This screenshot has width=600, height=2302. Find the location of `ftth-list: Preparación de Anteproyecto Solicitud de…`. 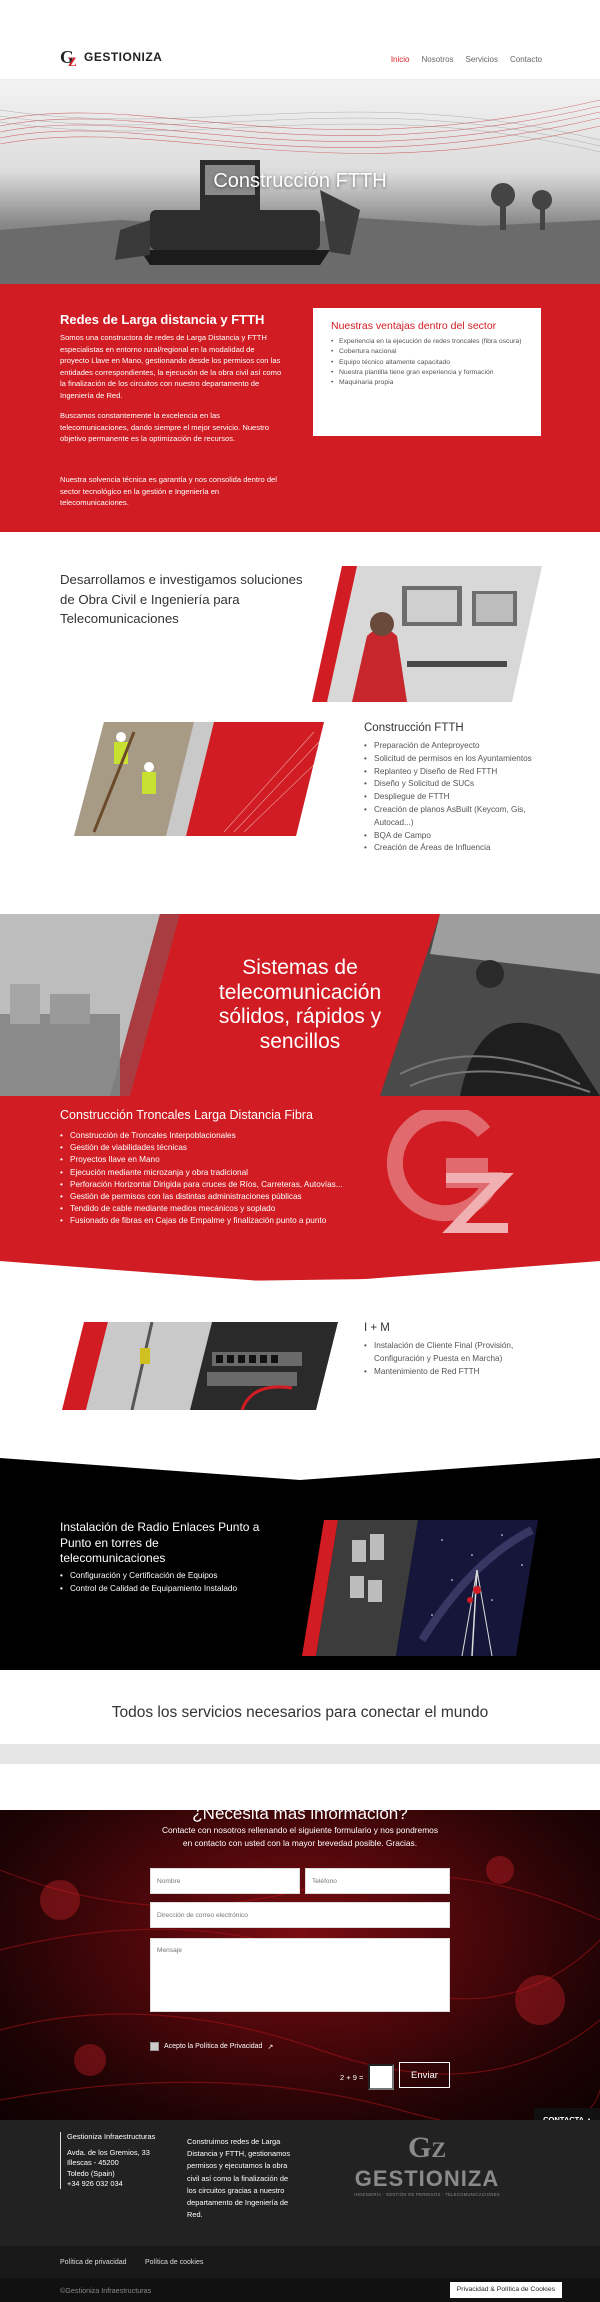

ftth-list: Preparación de Anteproyecto Solicitud de… is located at coordinates (454, 797).